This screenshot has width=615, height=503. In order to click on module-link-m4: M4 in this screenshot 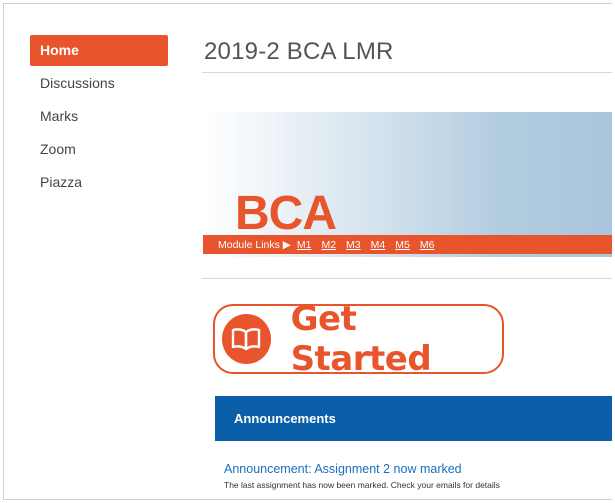, I will do `click(378, 245)`.